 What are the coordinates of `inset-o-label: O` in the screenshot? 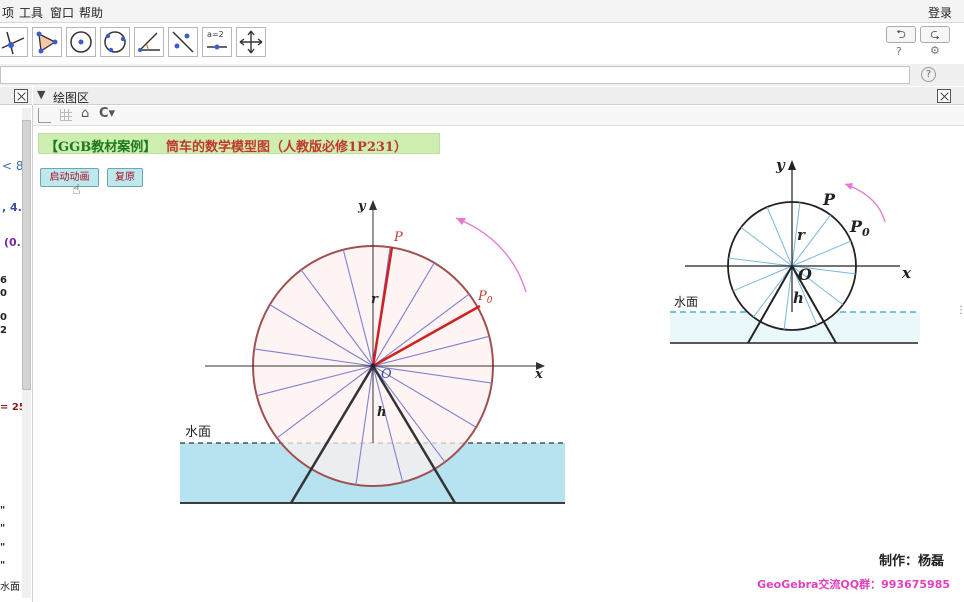 It's located at (805, 274).